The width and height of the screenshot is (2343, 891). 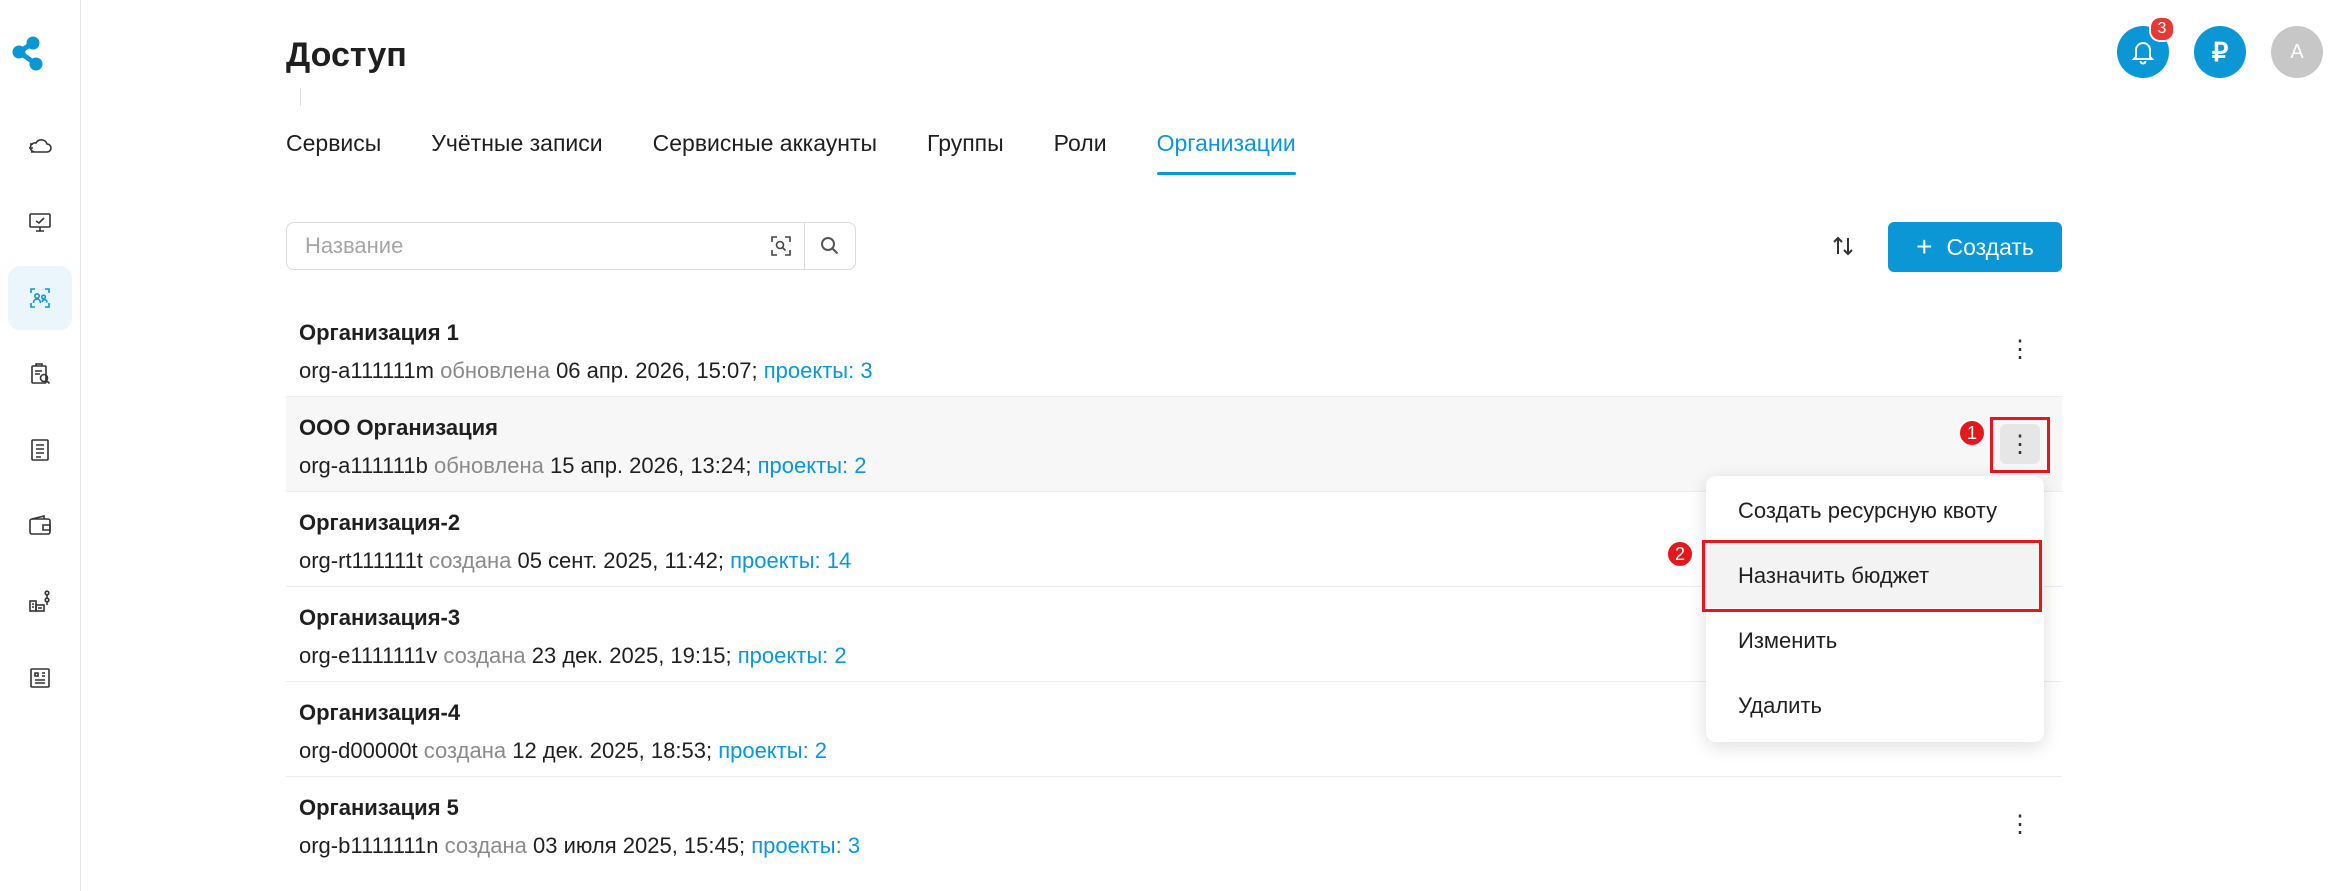 I want to click on cloud-icon, so click(x=40, y=146).